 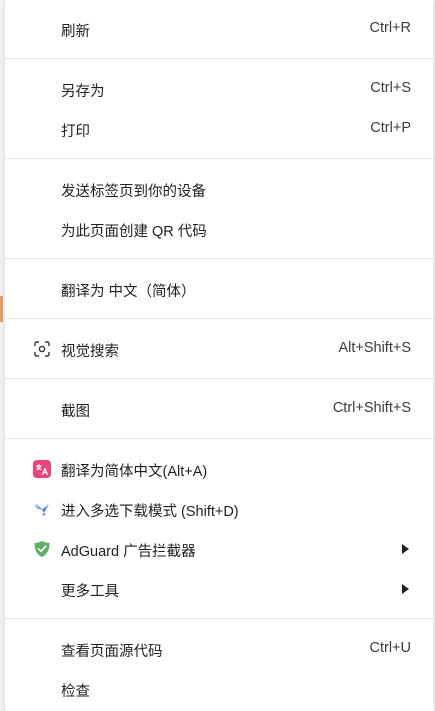 I want to click on menu-item-adguard: AdGuard 广告拦截器, so click(x=219, y=549).